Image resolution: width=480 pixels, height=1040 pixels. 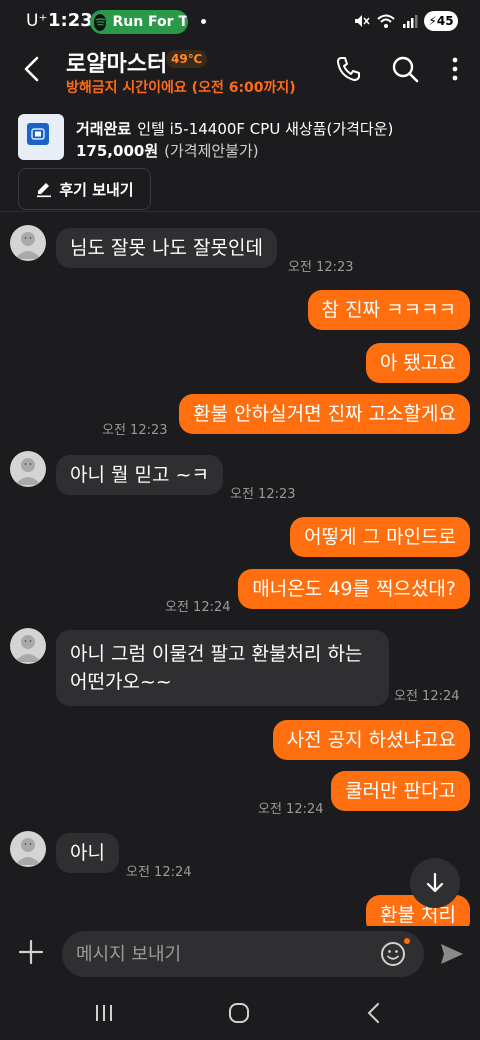 I want to click on message-input-bar, so click(x=240, y=956).